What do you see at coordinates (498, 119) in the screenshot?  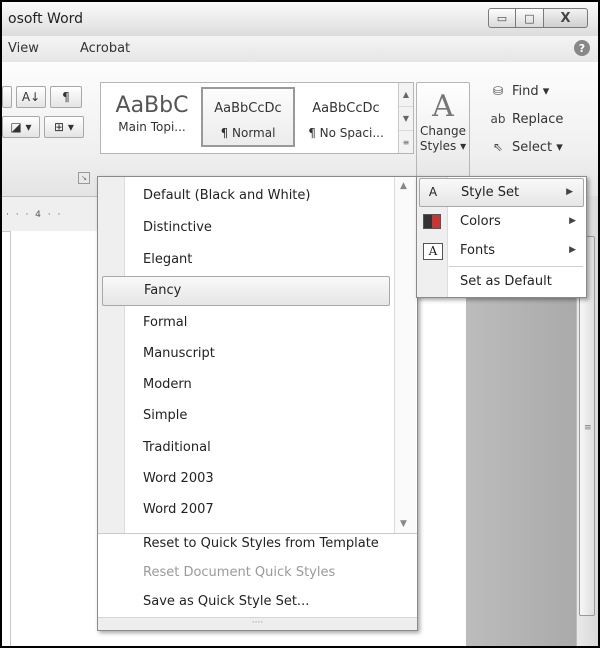 I see `replace-icon: ab` at bounding box center [498, 119].